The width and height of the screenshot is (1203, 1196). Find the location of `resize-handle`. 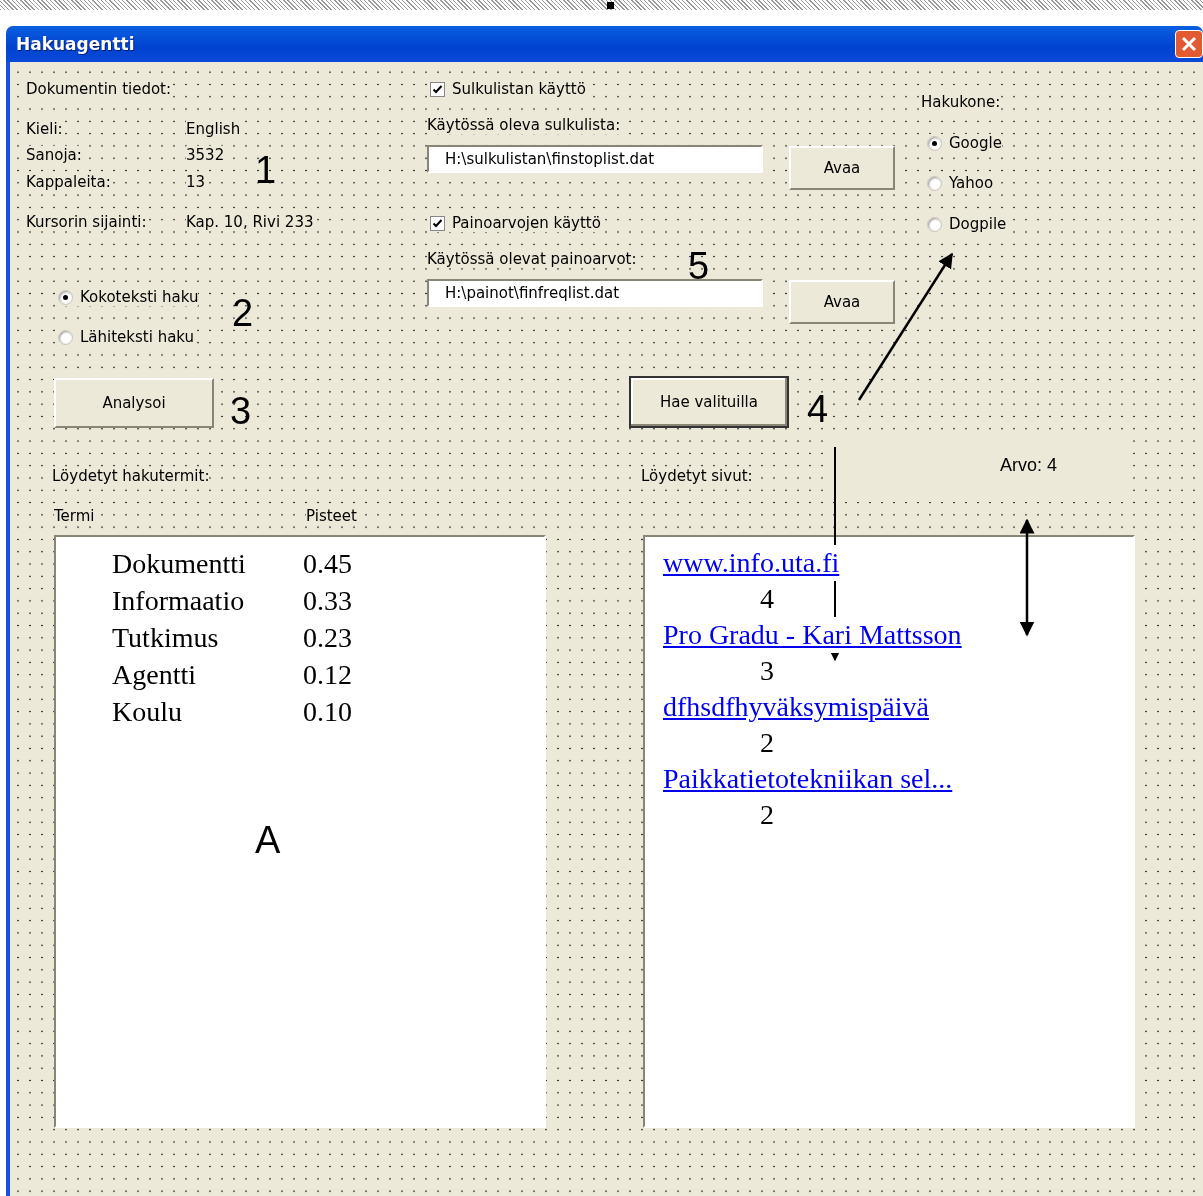

resize-handle is located at coordinates (610, 5).